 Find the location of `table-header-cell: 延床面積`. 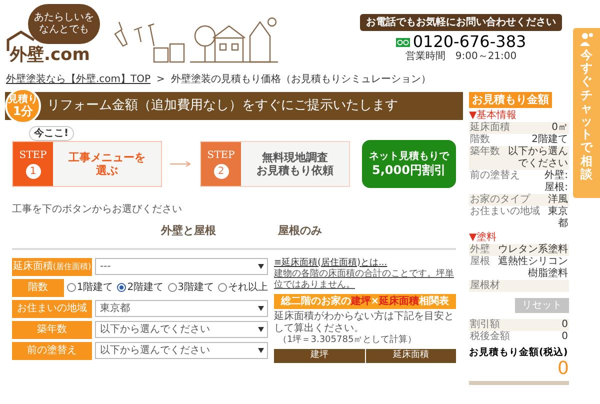

table-header-cell: 延床面積 is located at coordinates (410, 355).